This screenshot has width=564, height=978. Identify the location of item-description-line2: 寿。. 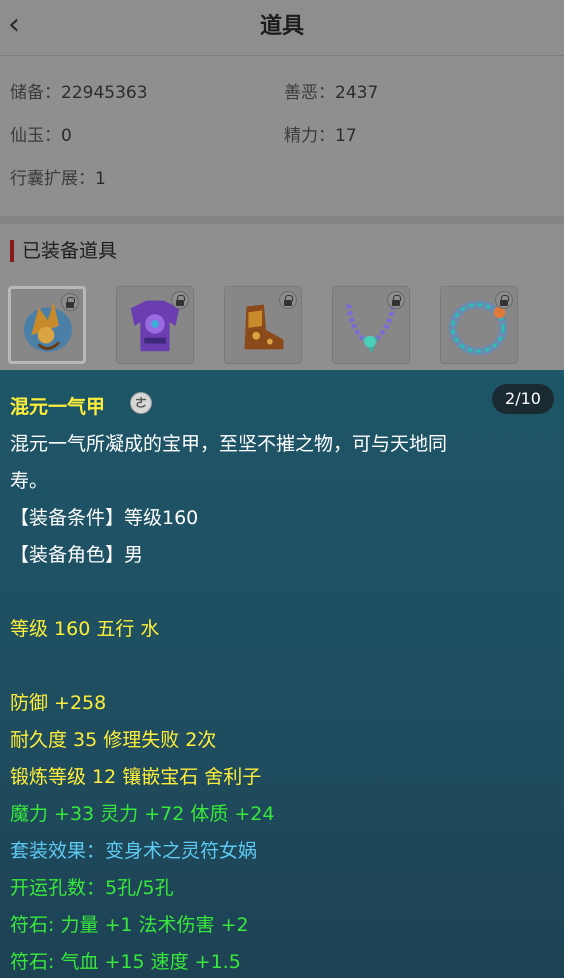
(29, 481).